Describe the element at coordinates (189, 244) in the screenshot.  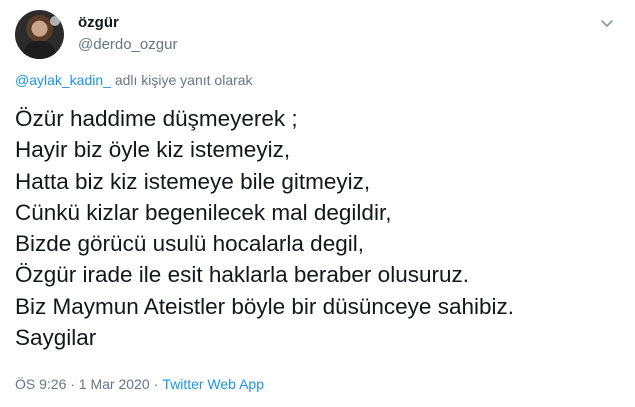
I see `tweet-text-line: Bizde görücü usulü hocalarla degil,` at that location.